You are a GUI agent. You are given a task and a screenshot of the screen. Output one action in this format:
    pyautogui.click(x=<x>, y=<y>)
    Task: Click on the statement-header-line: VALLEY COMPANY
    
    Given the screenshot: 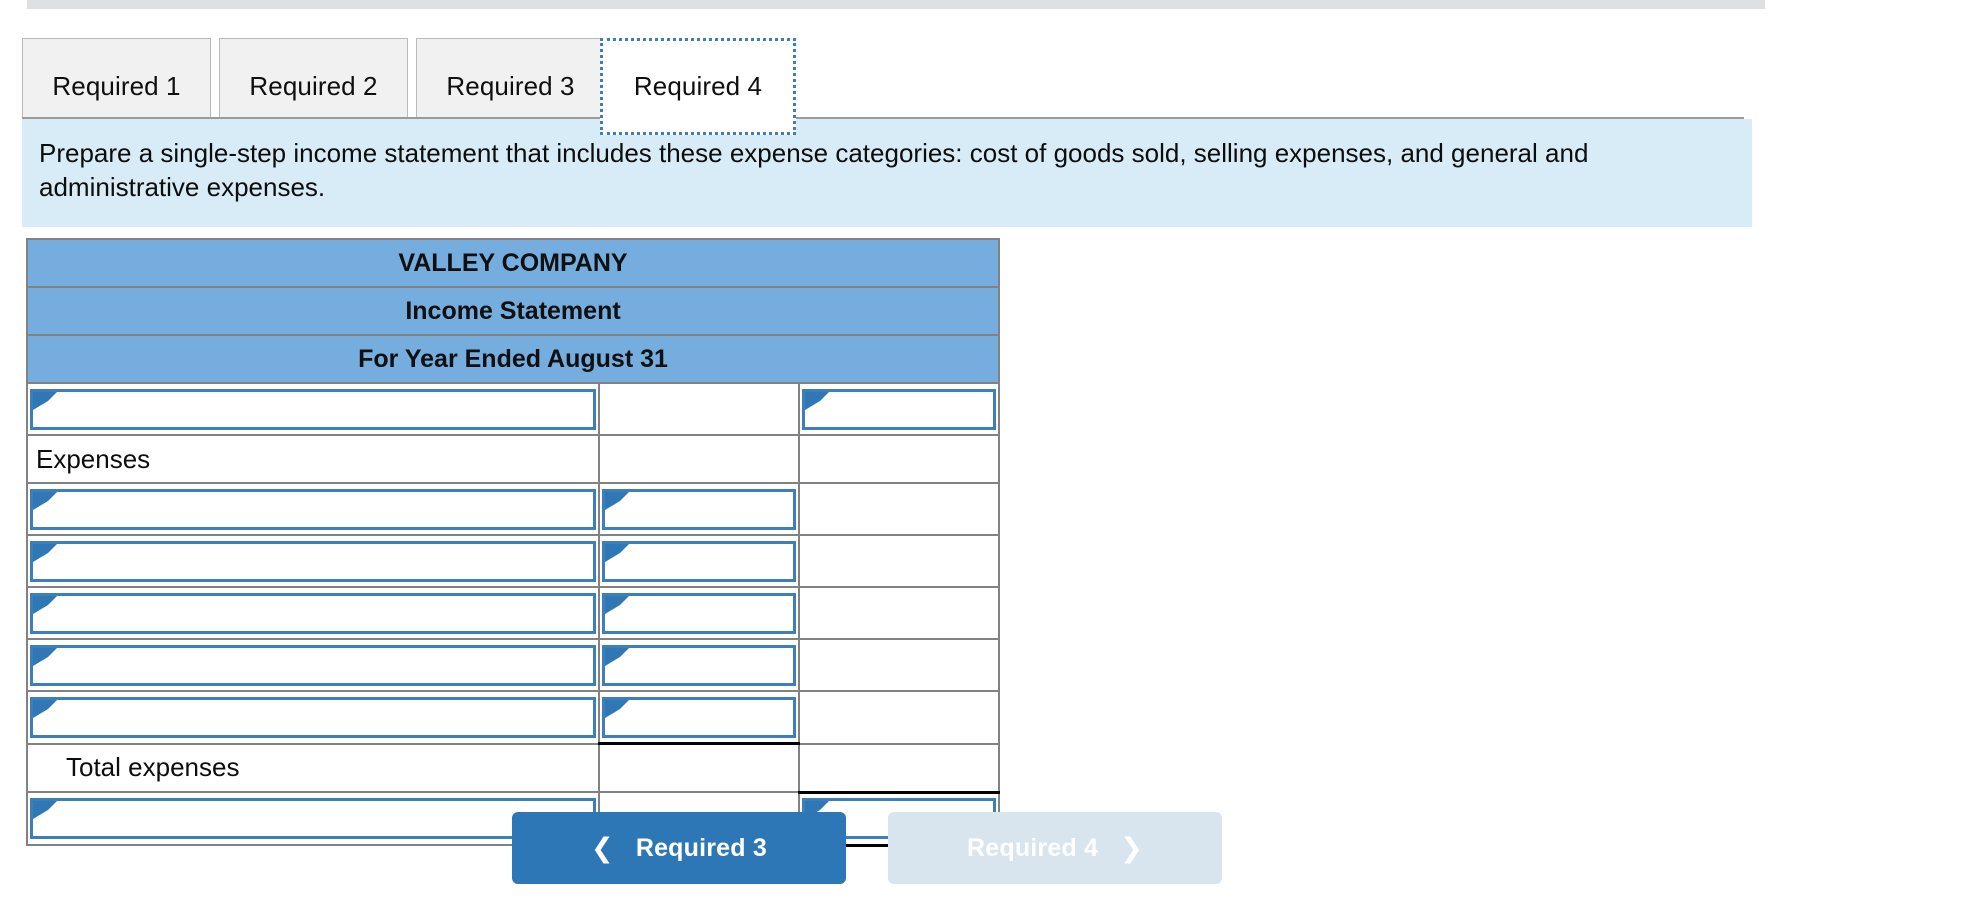 What is the action you would take?
    pyautogui.click(x=513, y=263)
    